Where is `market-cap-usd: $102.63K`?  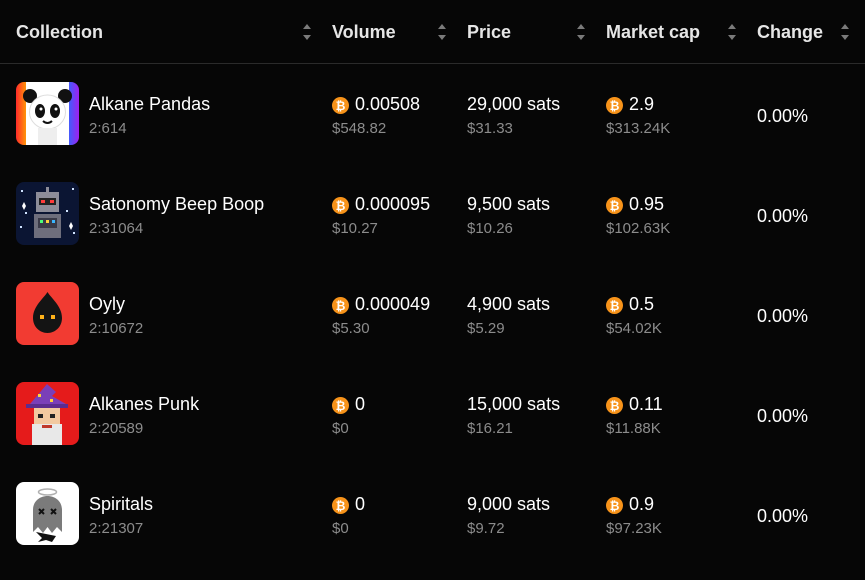 market-cap-usd: $102.63K is located at coordinates (638, 228).